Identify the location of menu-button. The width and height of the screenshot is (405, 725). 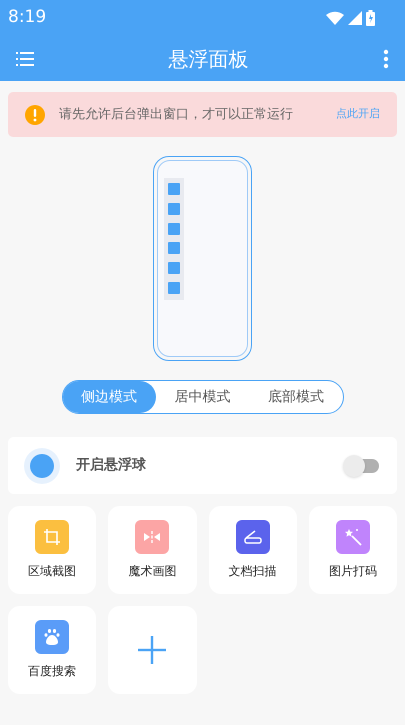
(25, 59).